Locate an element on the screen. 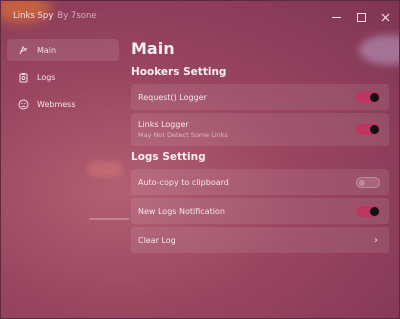 The height and width of the screenshot is (319, 400). setting-label: Clear Log is located at coordinates (157, 240).